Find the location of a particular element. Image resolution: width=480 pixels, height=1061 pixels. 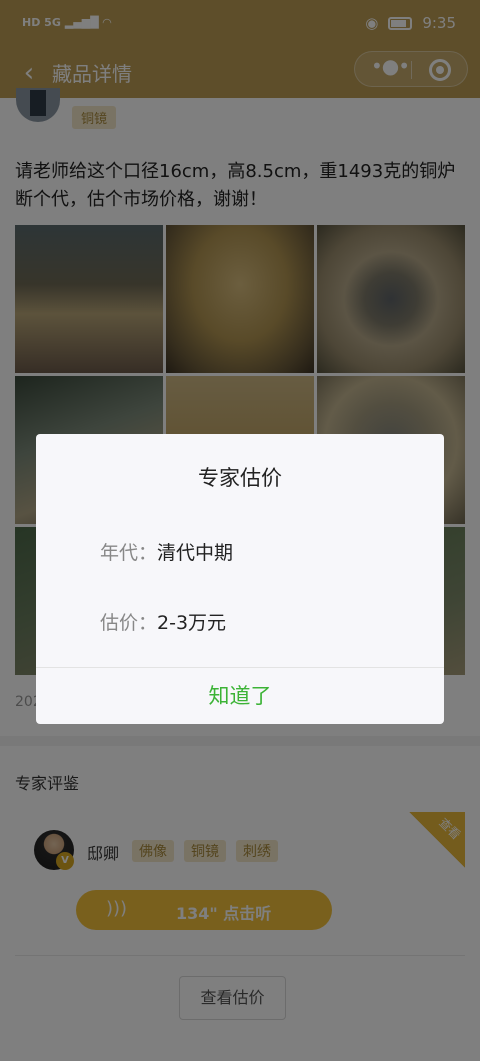

estimate-label: 估价： is located at coordinates (129, 623).